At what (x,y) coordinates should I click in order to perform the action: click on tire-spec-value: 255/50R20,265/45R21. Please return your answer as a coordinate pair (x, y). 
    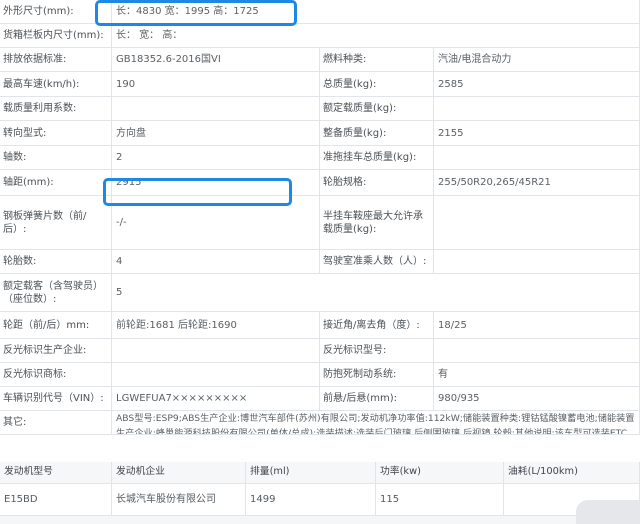
    Looking at the image, I should click on (537, 183).